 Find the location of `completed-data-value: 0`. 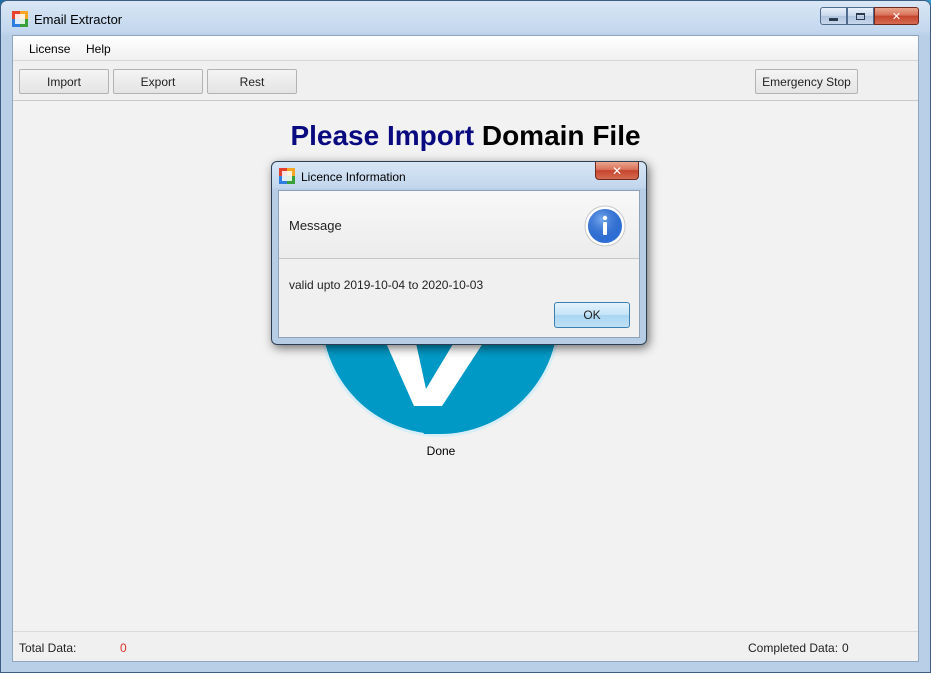

completed-data-value: 0 is located at coordinates (845, 648).